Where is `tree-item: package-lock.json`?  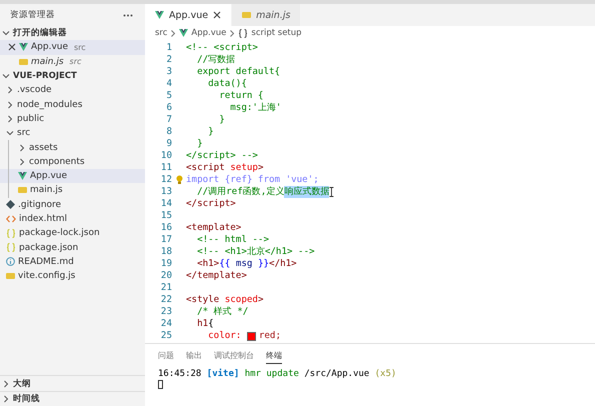
tree-item: package-lock.json is located at coordinates (72, 233).